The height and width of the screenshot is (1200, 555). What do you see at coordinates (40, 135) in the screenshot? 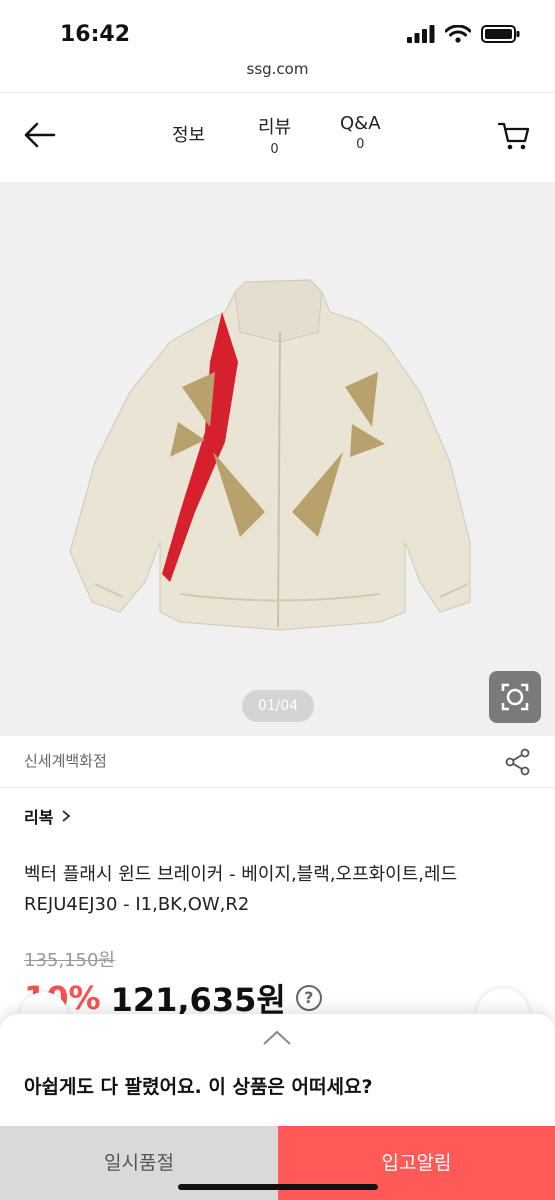
I see `back-arrow-icon` at bounding box center [40, 135].